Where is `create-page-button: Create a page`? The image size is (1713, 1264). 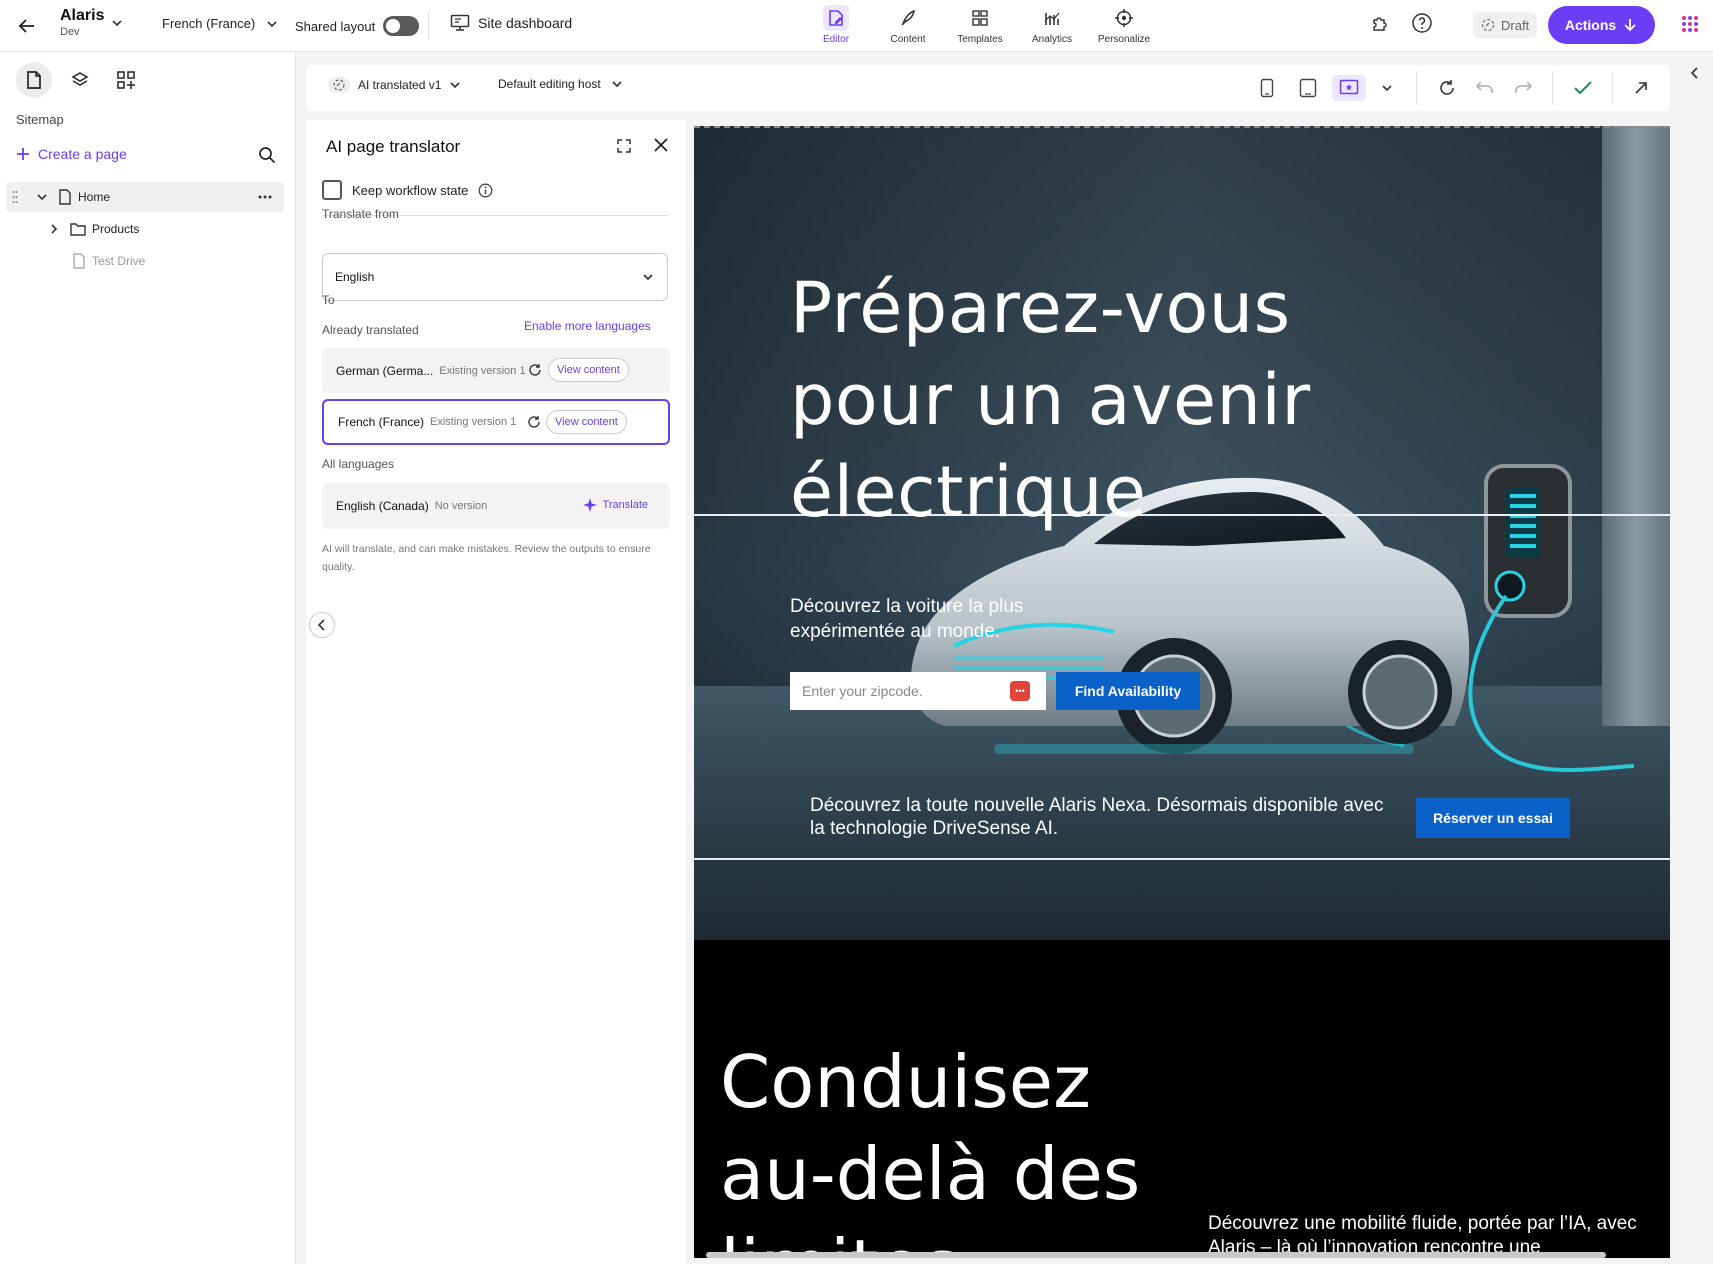
create-page-button: Create a page is located at coordinates (71, 154).